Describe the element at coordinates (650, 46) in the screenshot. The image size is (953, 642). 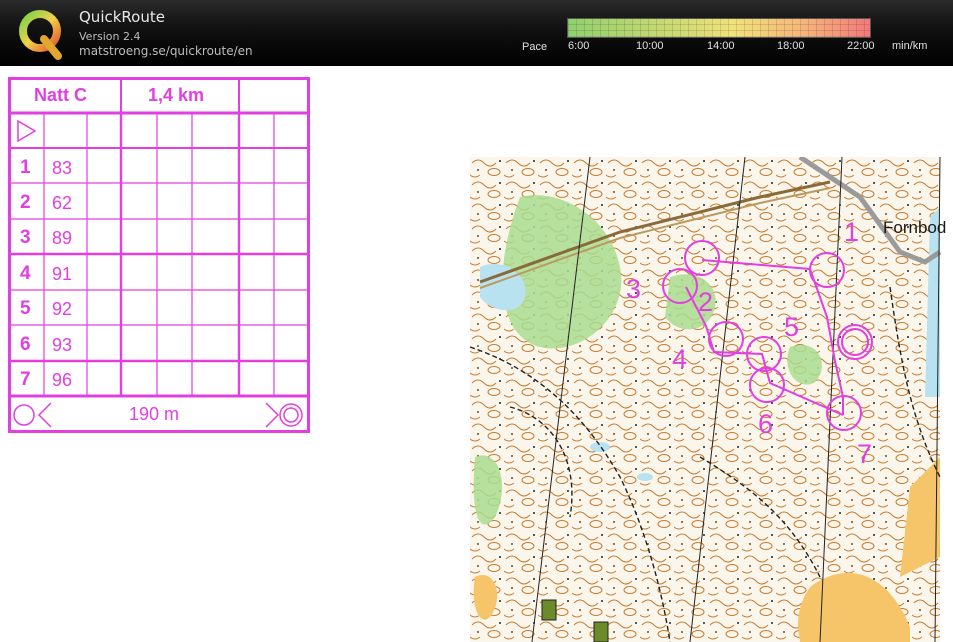
I see `pace-tick: 10:00` at that location.